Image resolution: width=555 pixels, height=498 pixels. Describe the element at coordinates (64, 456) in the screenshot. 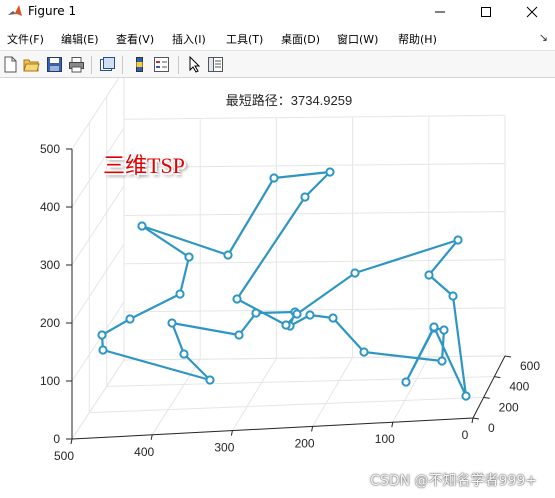

I see `x-tick-label: 500` at that location.